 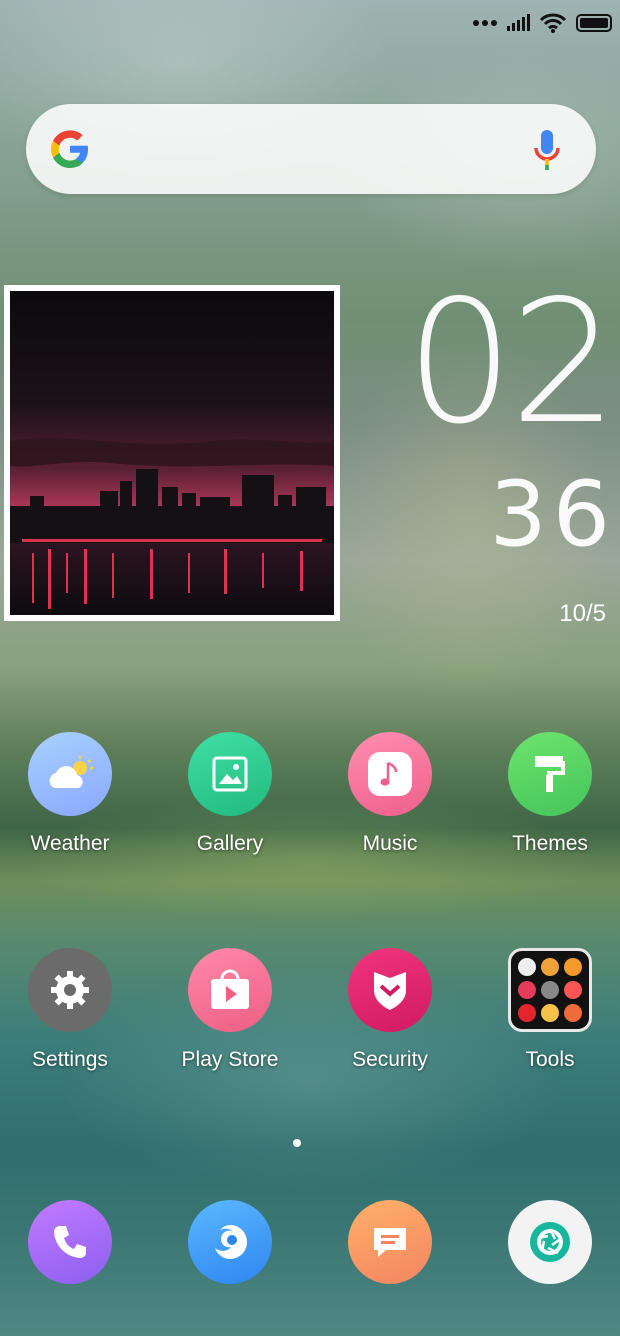 I want to click on camera-icon, so click(x=550, y=1242).